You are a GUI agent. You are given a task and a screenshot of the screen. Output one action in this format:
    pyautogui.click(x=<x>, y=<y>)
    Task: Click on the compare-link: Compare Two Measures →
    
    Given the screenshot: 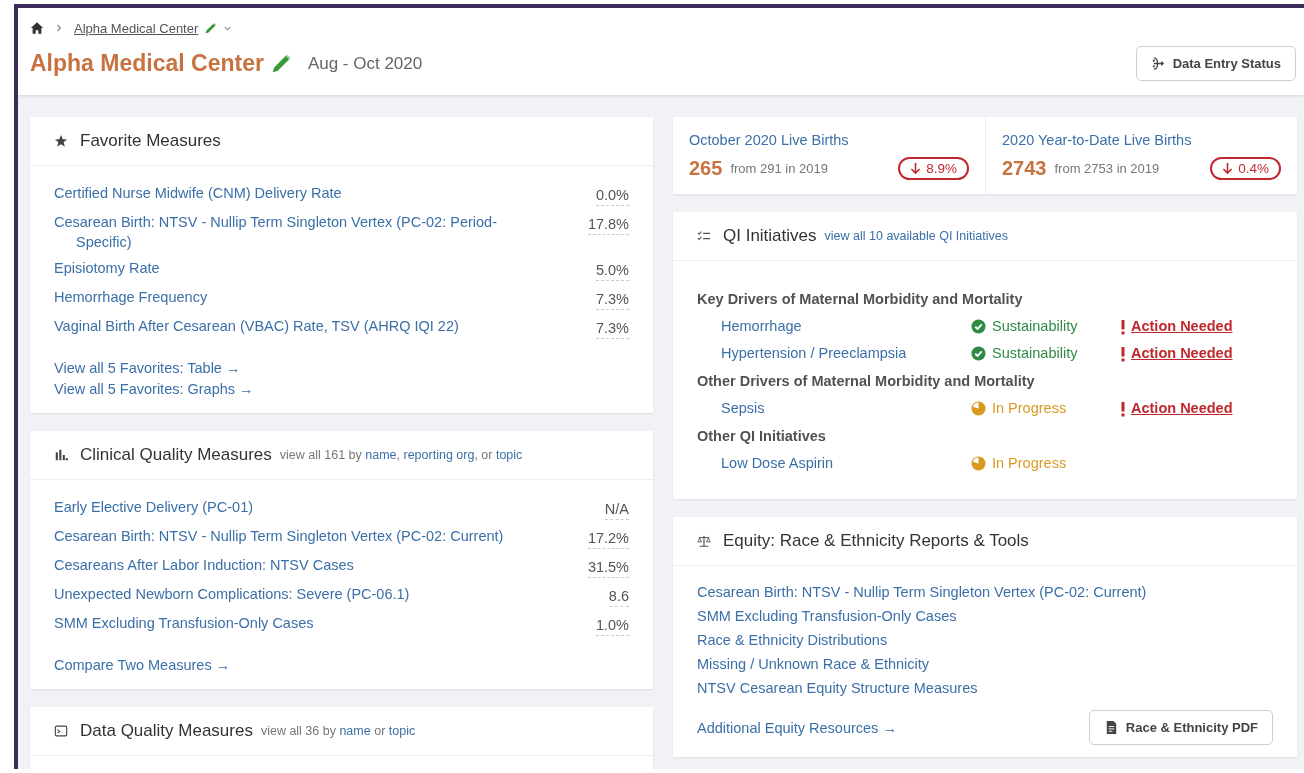 What is the action you would take?
    pyautogui.click(x=142, y=665)
    